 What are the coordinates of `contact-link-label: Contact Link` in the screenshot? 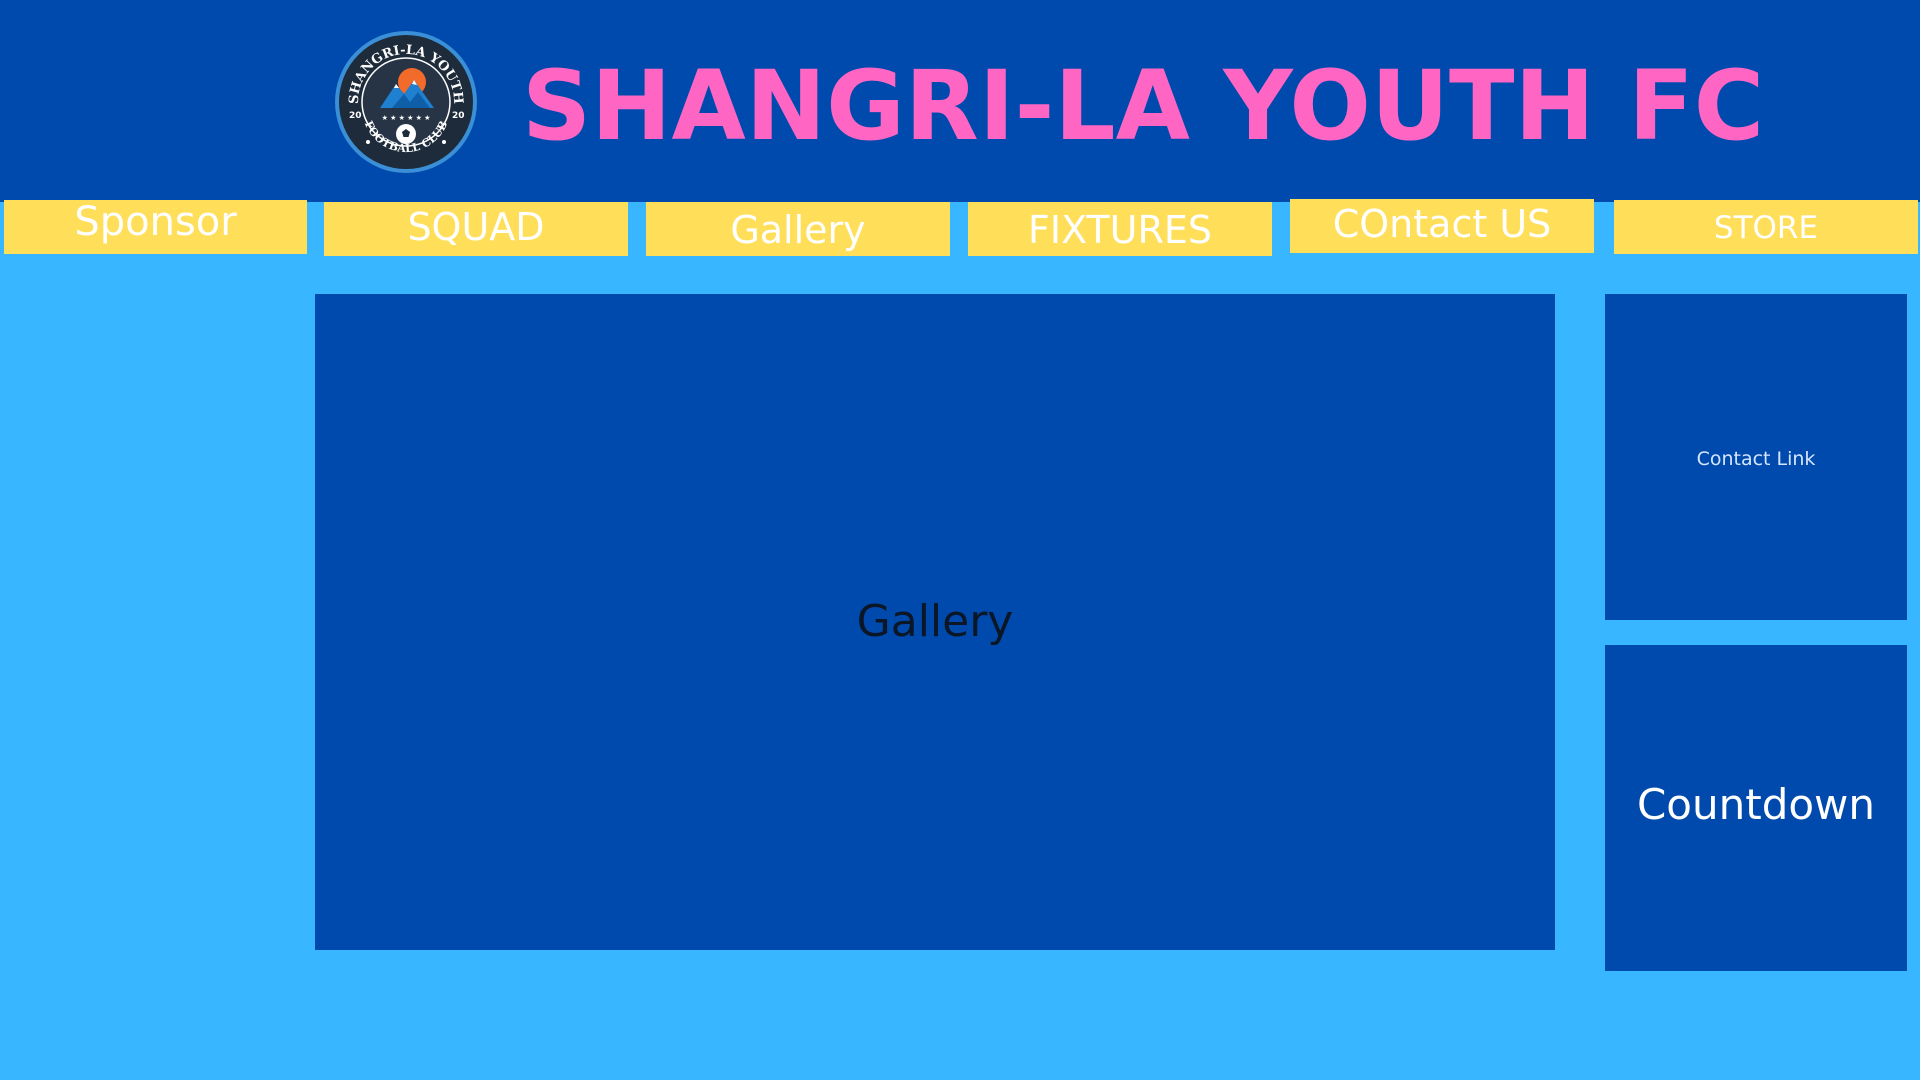 It's located at (1756, 459).